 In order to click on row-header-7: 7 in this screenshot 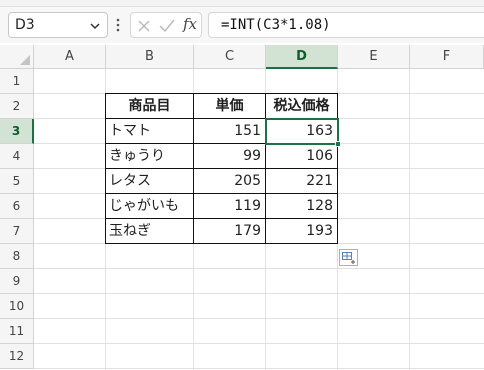, I will do `click(17, 231)`.